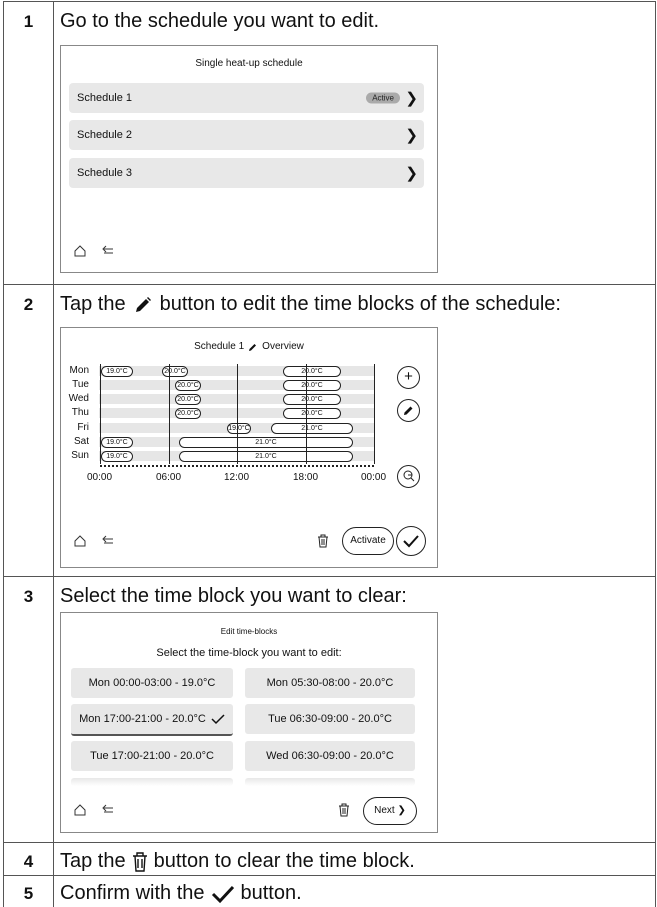 The width and height of the screenshot is (657, 907). Describe the element at coordinates (79, 370) in the screenshot. I see `day-label: Mon` at that location.